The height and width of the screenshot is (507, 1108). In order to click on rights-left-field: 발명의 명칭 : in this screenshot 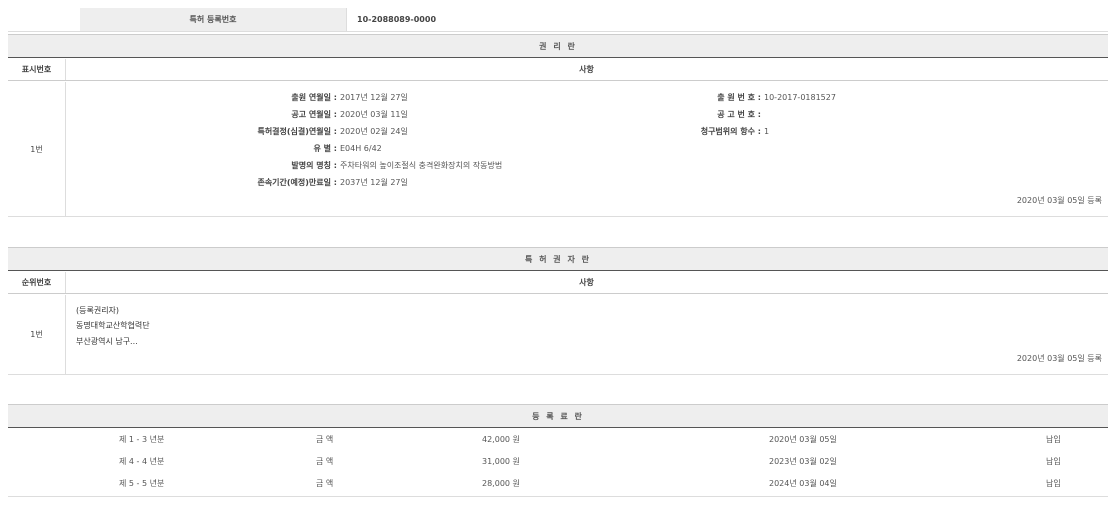, I will do `click(201, 165)`.